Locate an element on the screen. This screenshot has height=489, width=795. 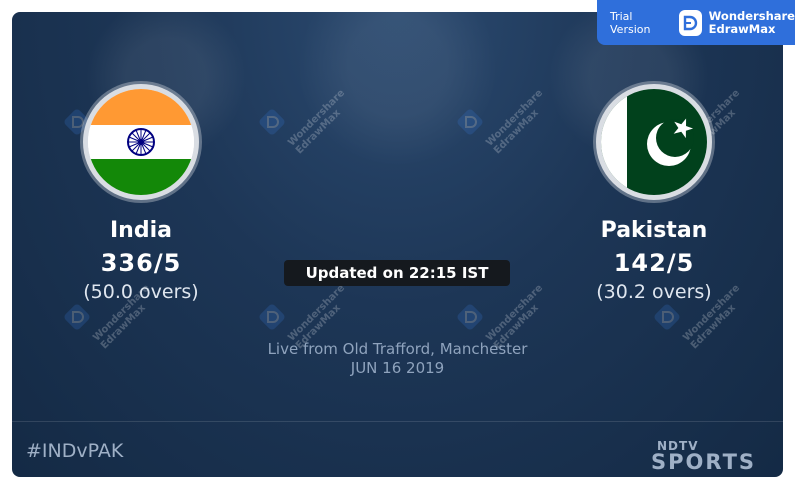
india-flag is located at coordinates (141, 142).